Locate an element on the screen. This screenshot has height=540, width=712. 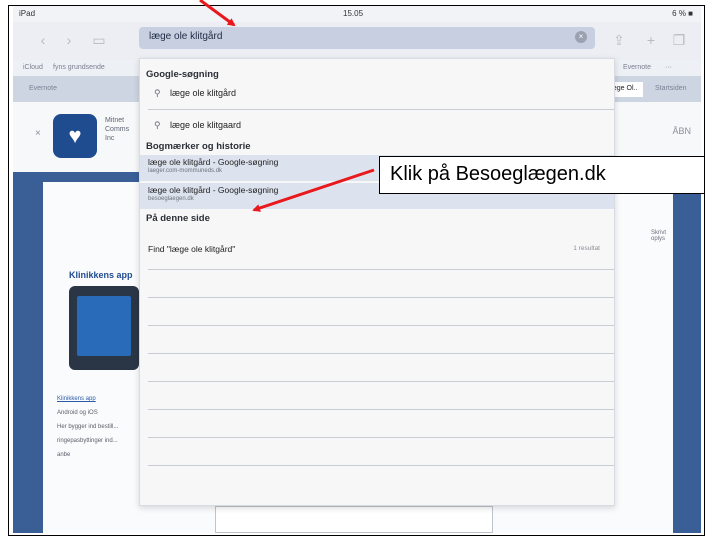
page-button is located at coordinates (354, 519).